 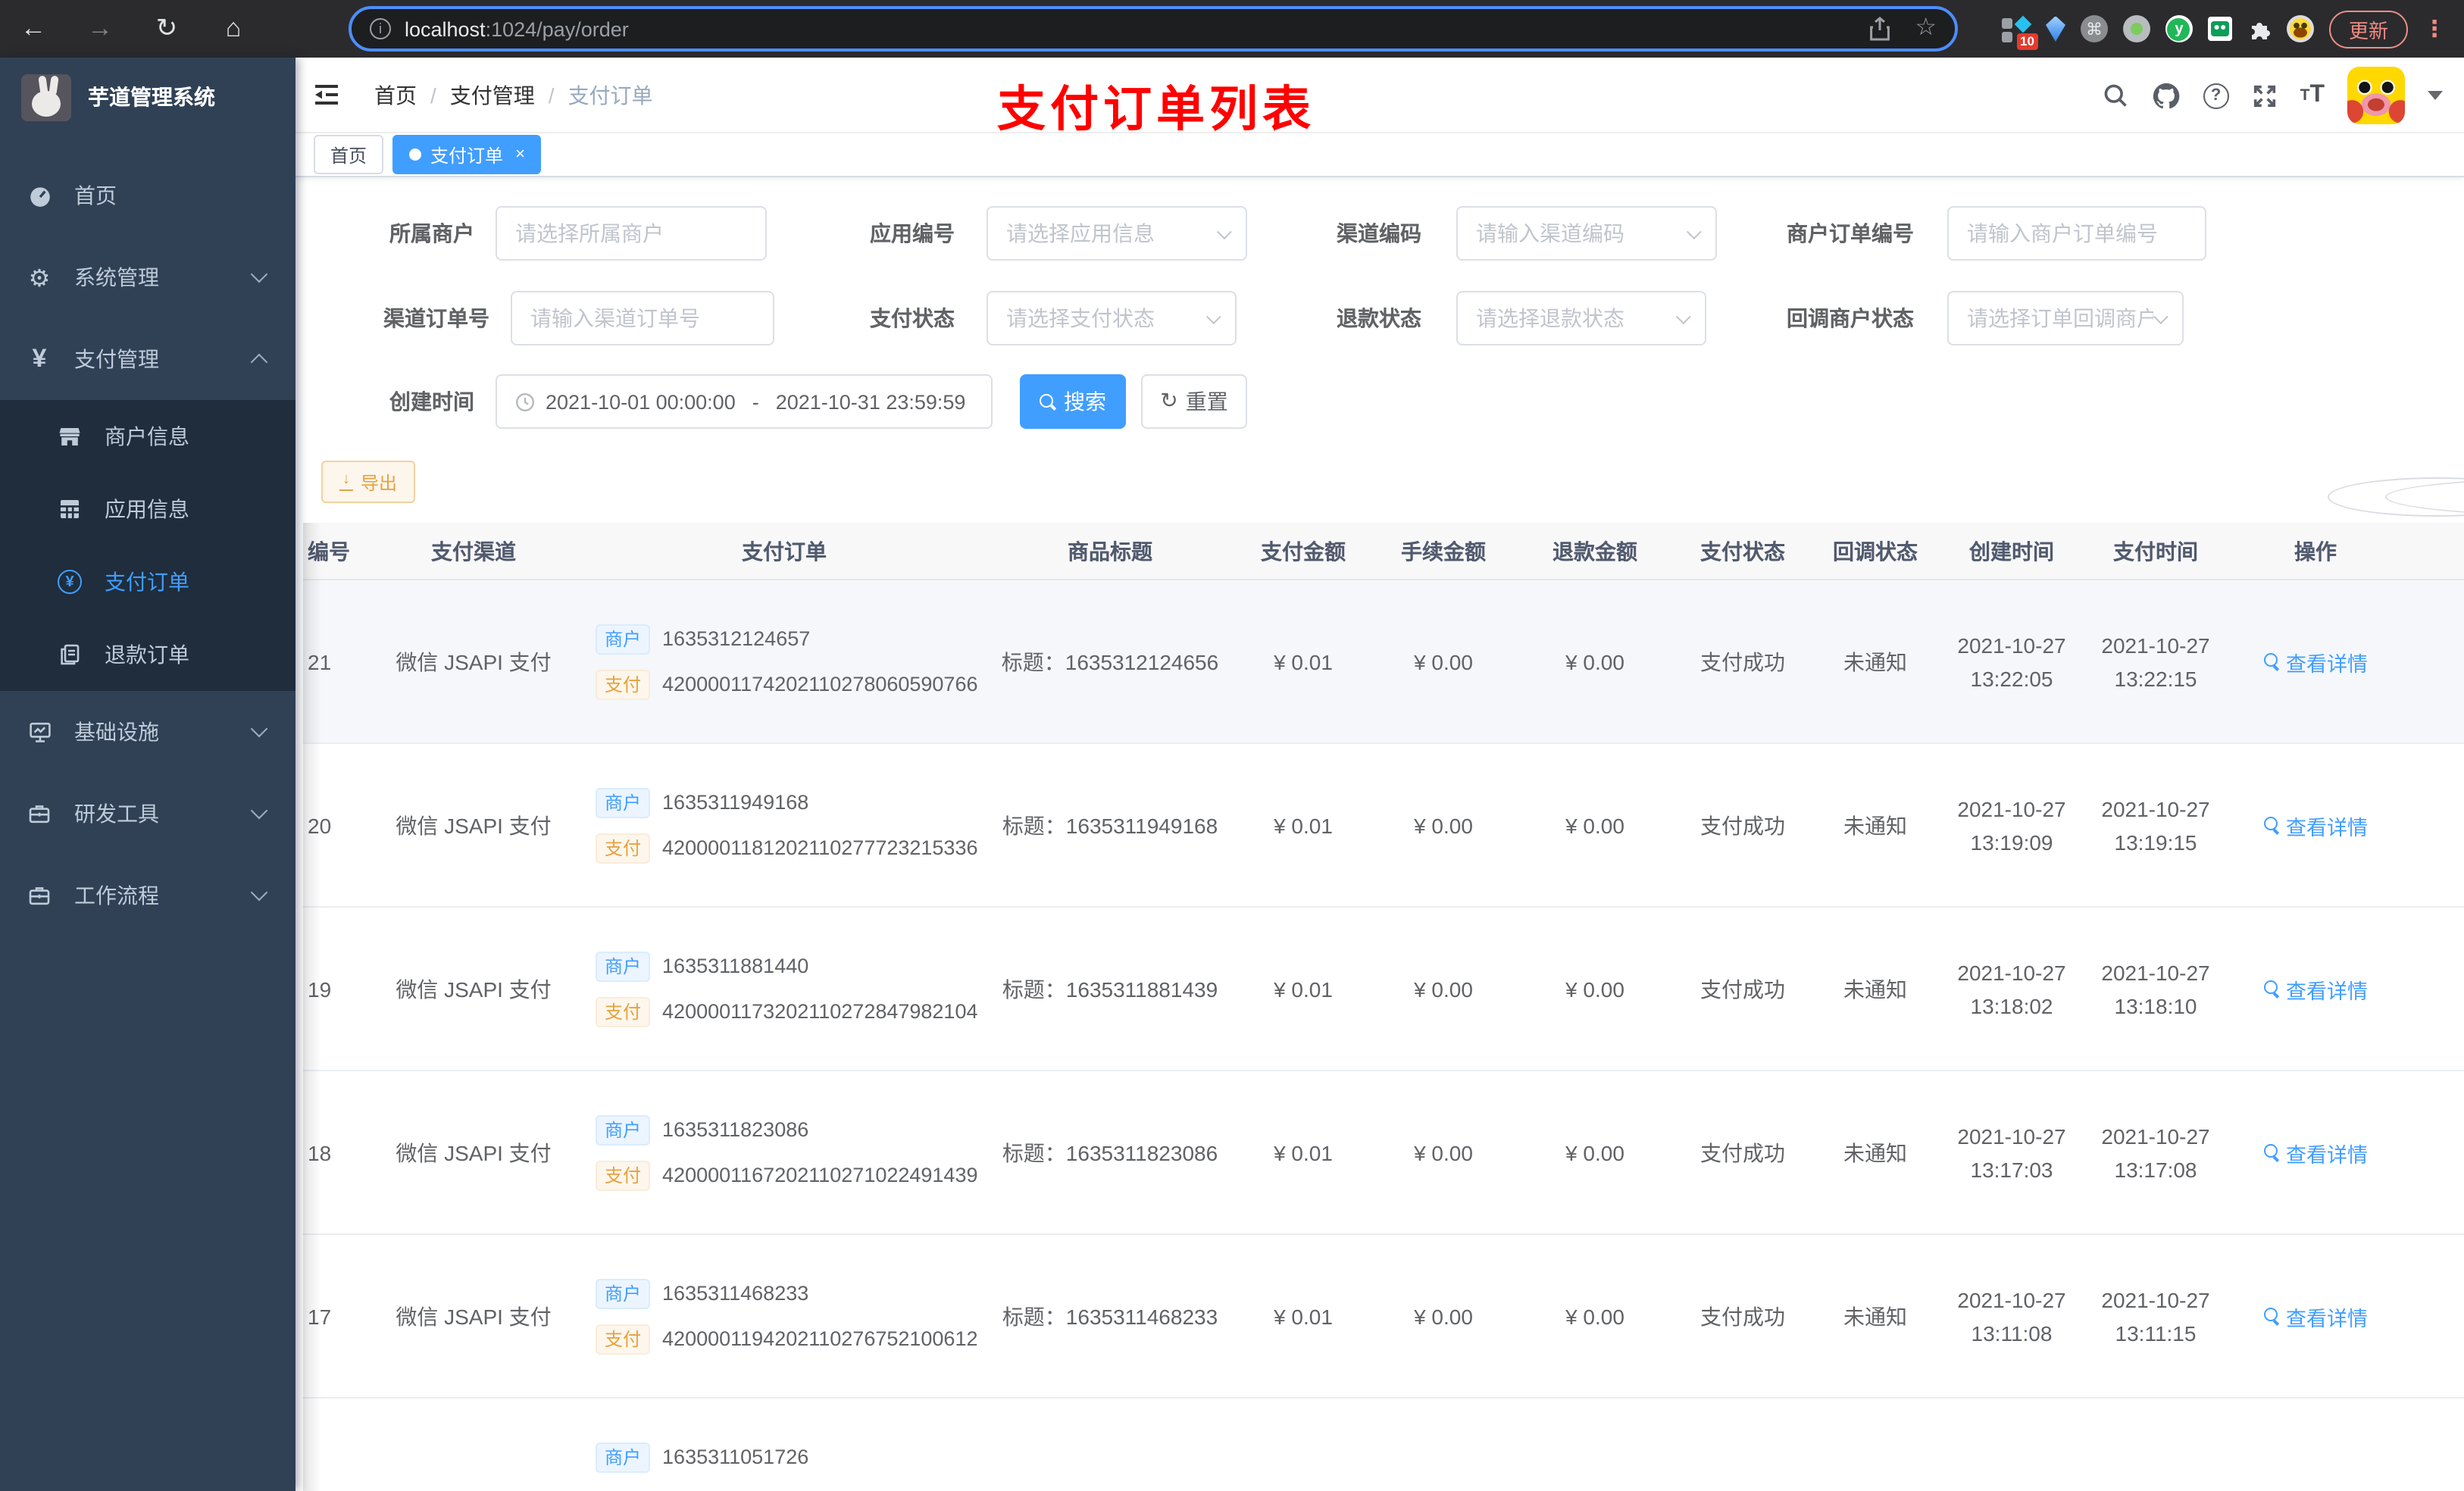 What do you see at coordinates (2019, 31) in the screenshot?
I see `extension-grid-icon: 10` at bounding box center [2019, 31].